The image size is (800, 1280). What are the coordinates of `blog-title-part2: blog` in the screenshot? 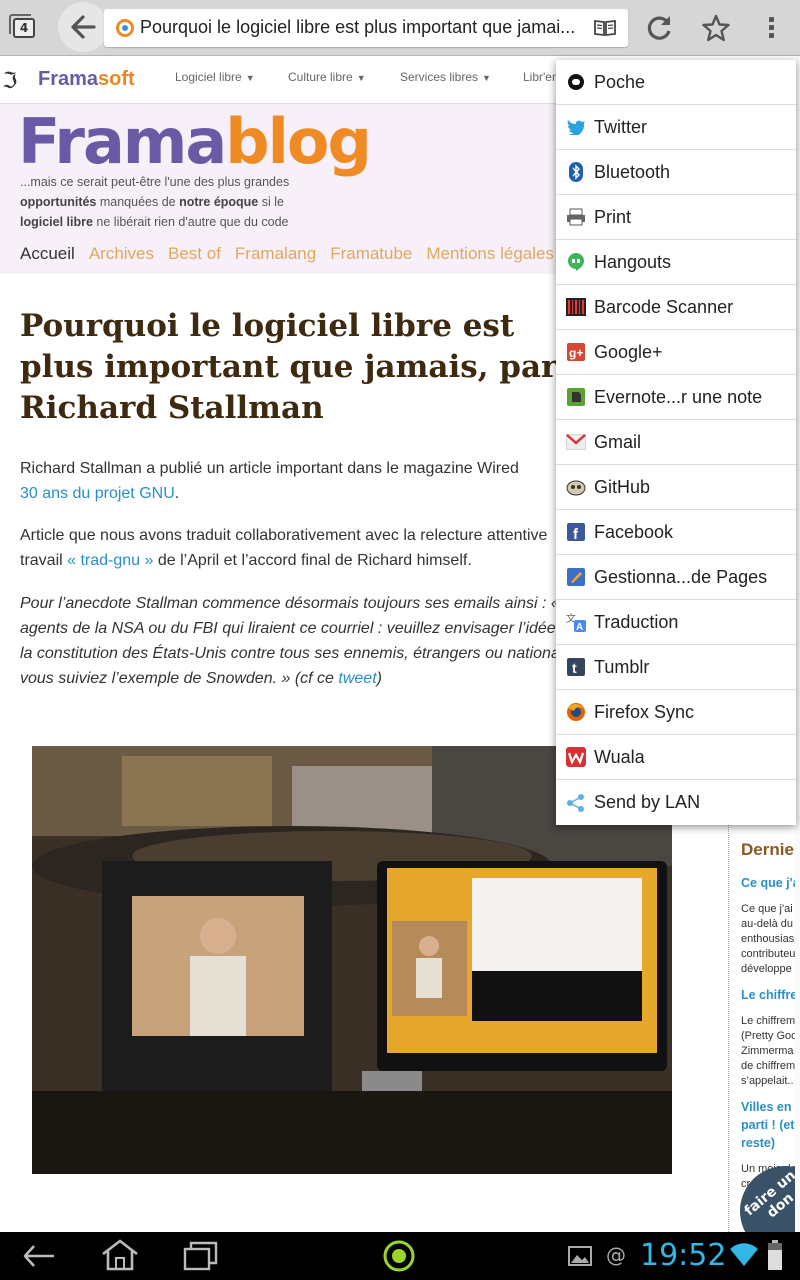 It's located at (298, 141).